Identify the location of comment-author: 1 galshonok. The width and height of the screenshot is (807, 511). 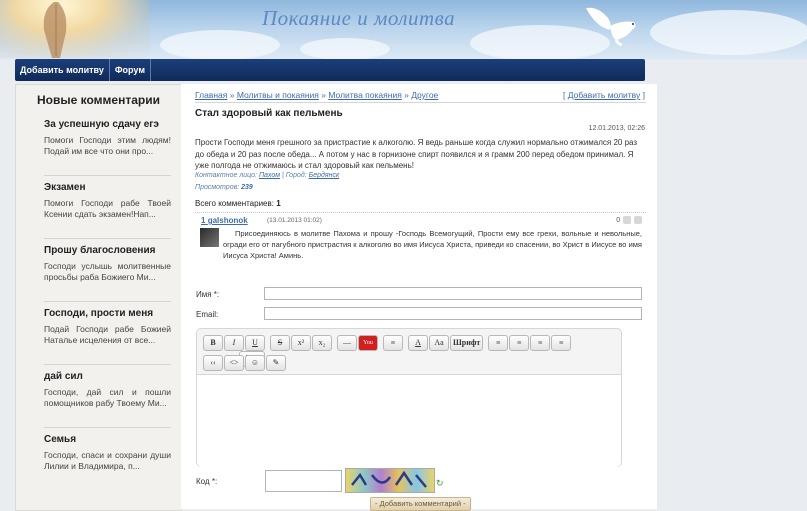
(224, 220).